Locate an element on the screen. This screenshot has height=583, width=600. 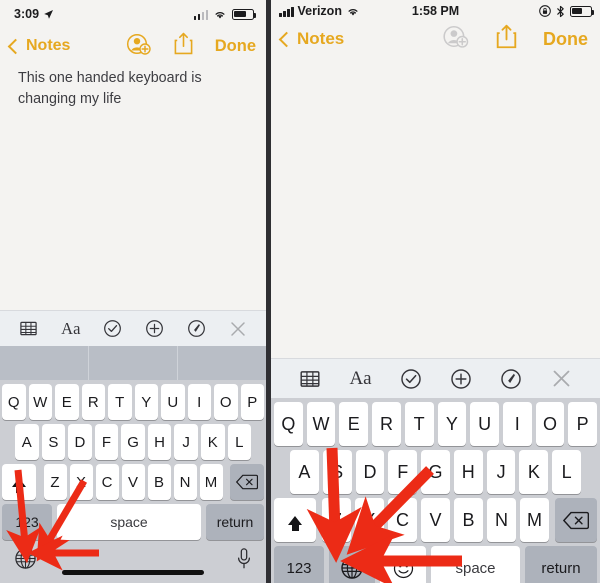
cellular-signal-icon is located at coordinates (200, 14).